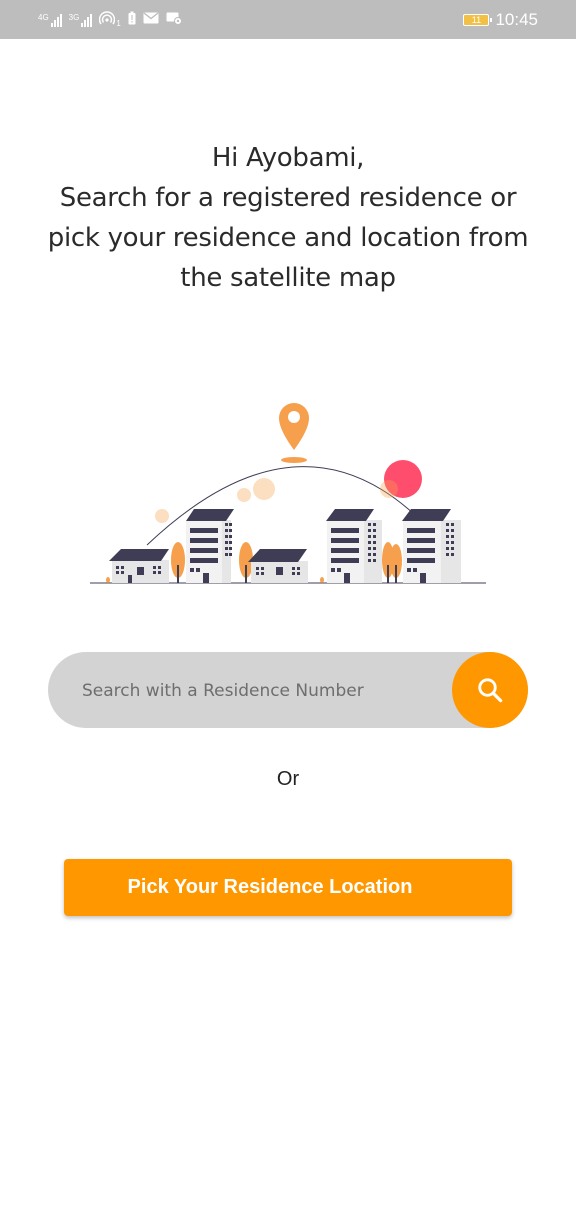 This screenshot has height=1220, width=576. Describe the element at coordinates (288, 779) in the screenshot. I see `or-separator: Or` at that location.